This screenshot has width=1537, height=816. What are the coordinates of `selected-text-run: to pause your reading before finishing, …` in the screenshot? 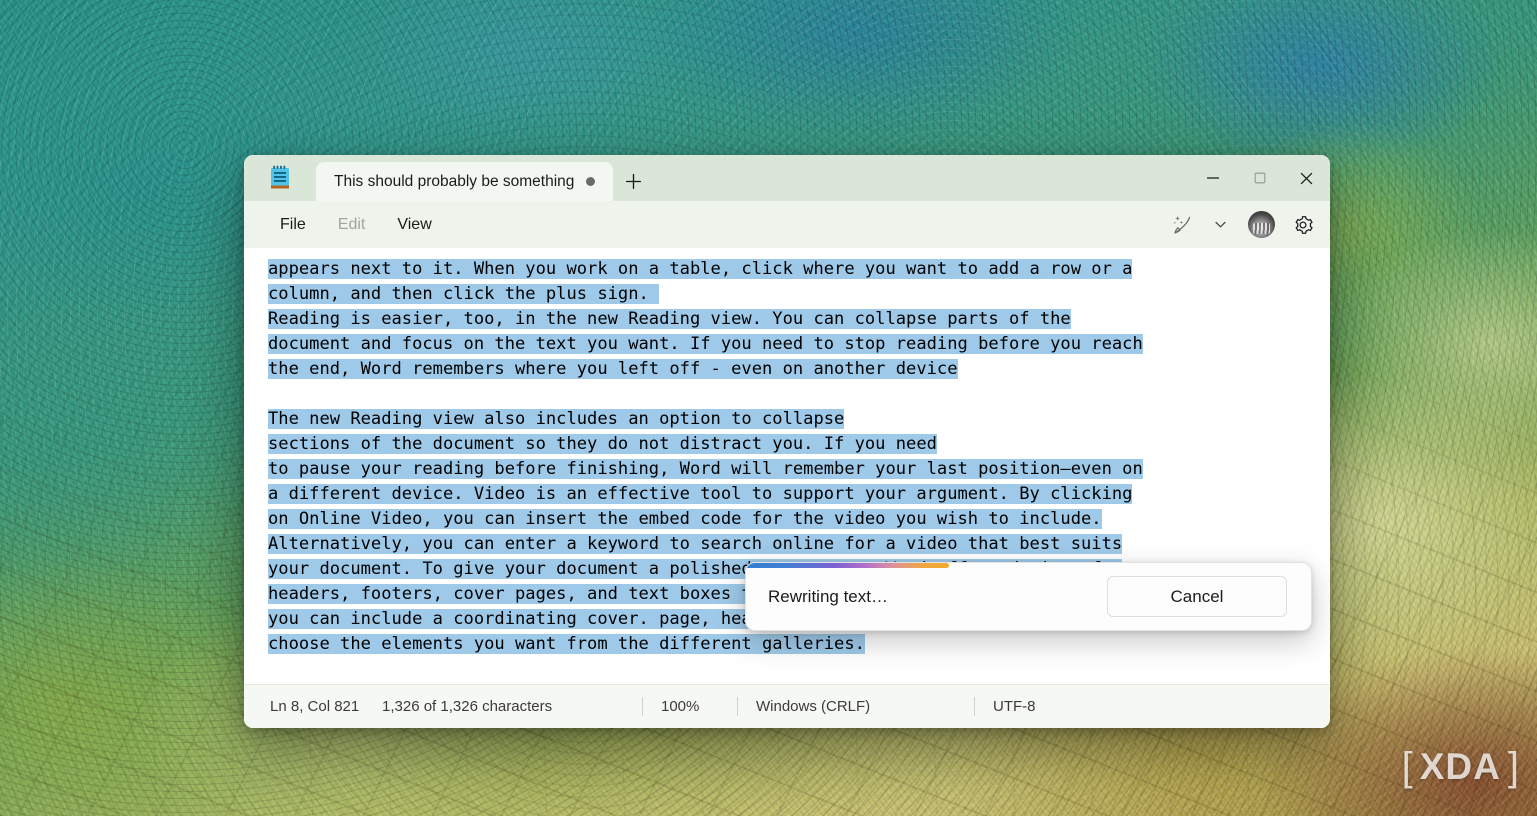 It's located at (705, 469).